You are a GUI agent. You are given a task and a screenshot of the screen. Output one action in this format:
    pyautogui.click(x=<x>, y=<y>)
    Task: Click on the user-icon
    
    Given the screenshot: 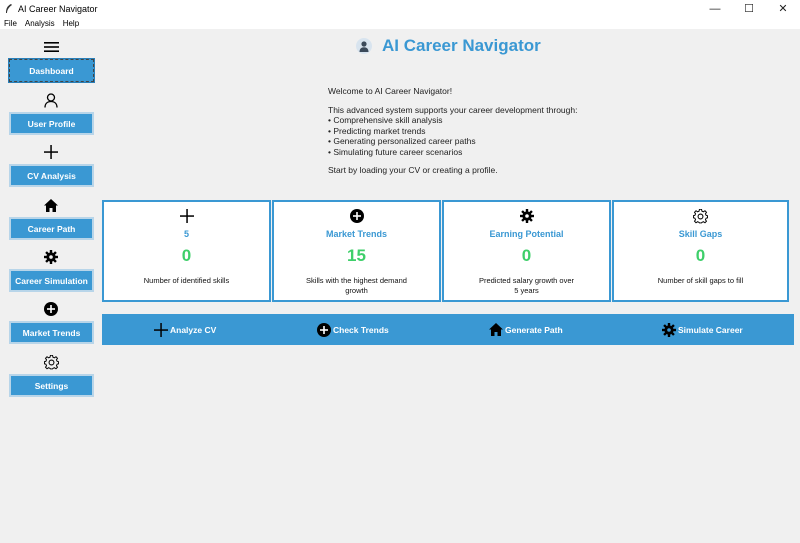 What is the action you would take?
    pyautogui.click(x=51, y=100)
    